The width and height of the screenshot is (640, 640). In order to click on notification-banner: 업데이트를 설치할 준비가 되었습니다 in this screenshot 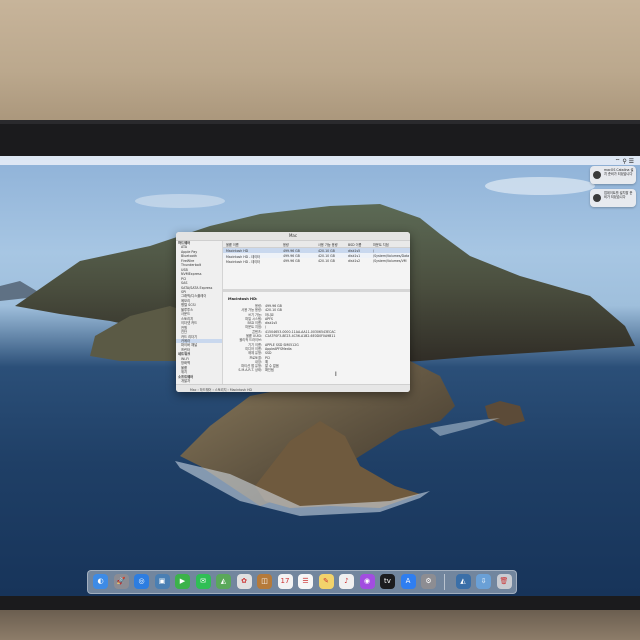, I will do `click(613, 198)`.